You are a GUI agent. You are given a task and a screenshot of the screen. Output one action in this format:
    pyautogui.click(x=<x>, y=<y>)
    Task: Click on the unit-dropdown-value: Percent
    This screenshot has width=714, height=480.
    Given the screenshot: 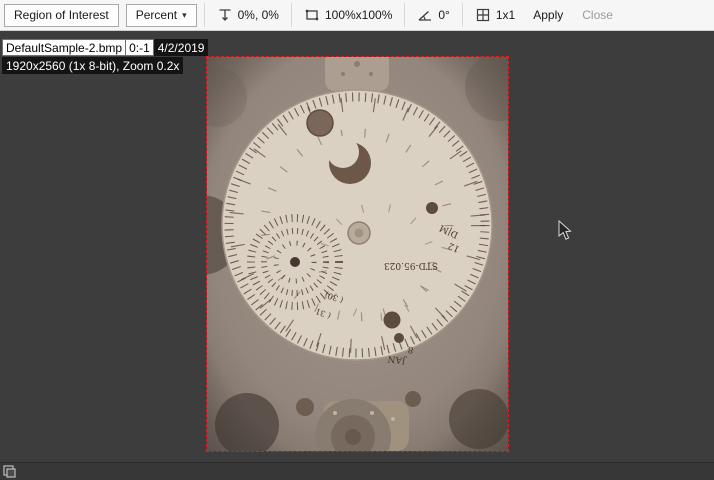 What is the action you would take?
    pyautogui.click(x=156, y=15)
    